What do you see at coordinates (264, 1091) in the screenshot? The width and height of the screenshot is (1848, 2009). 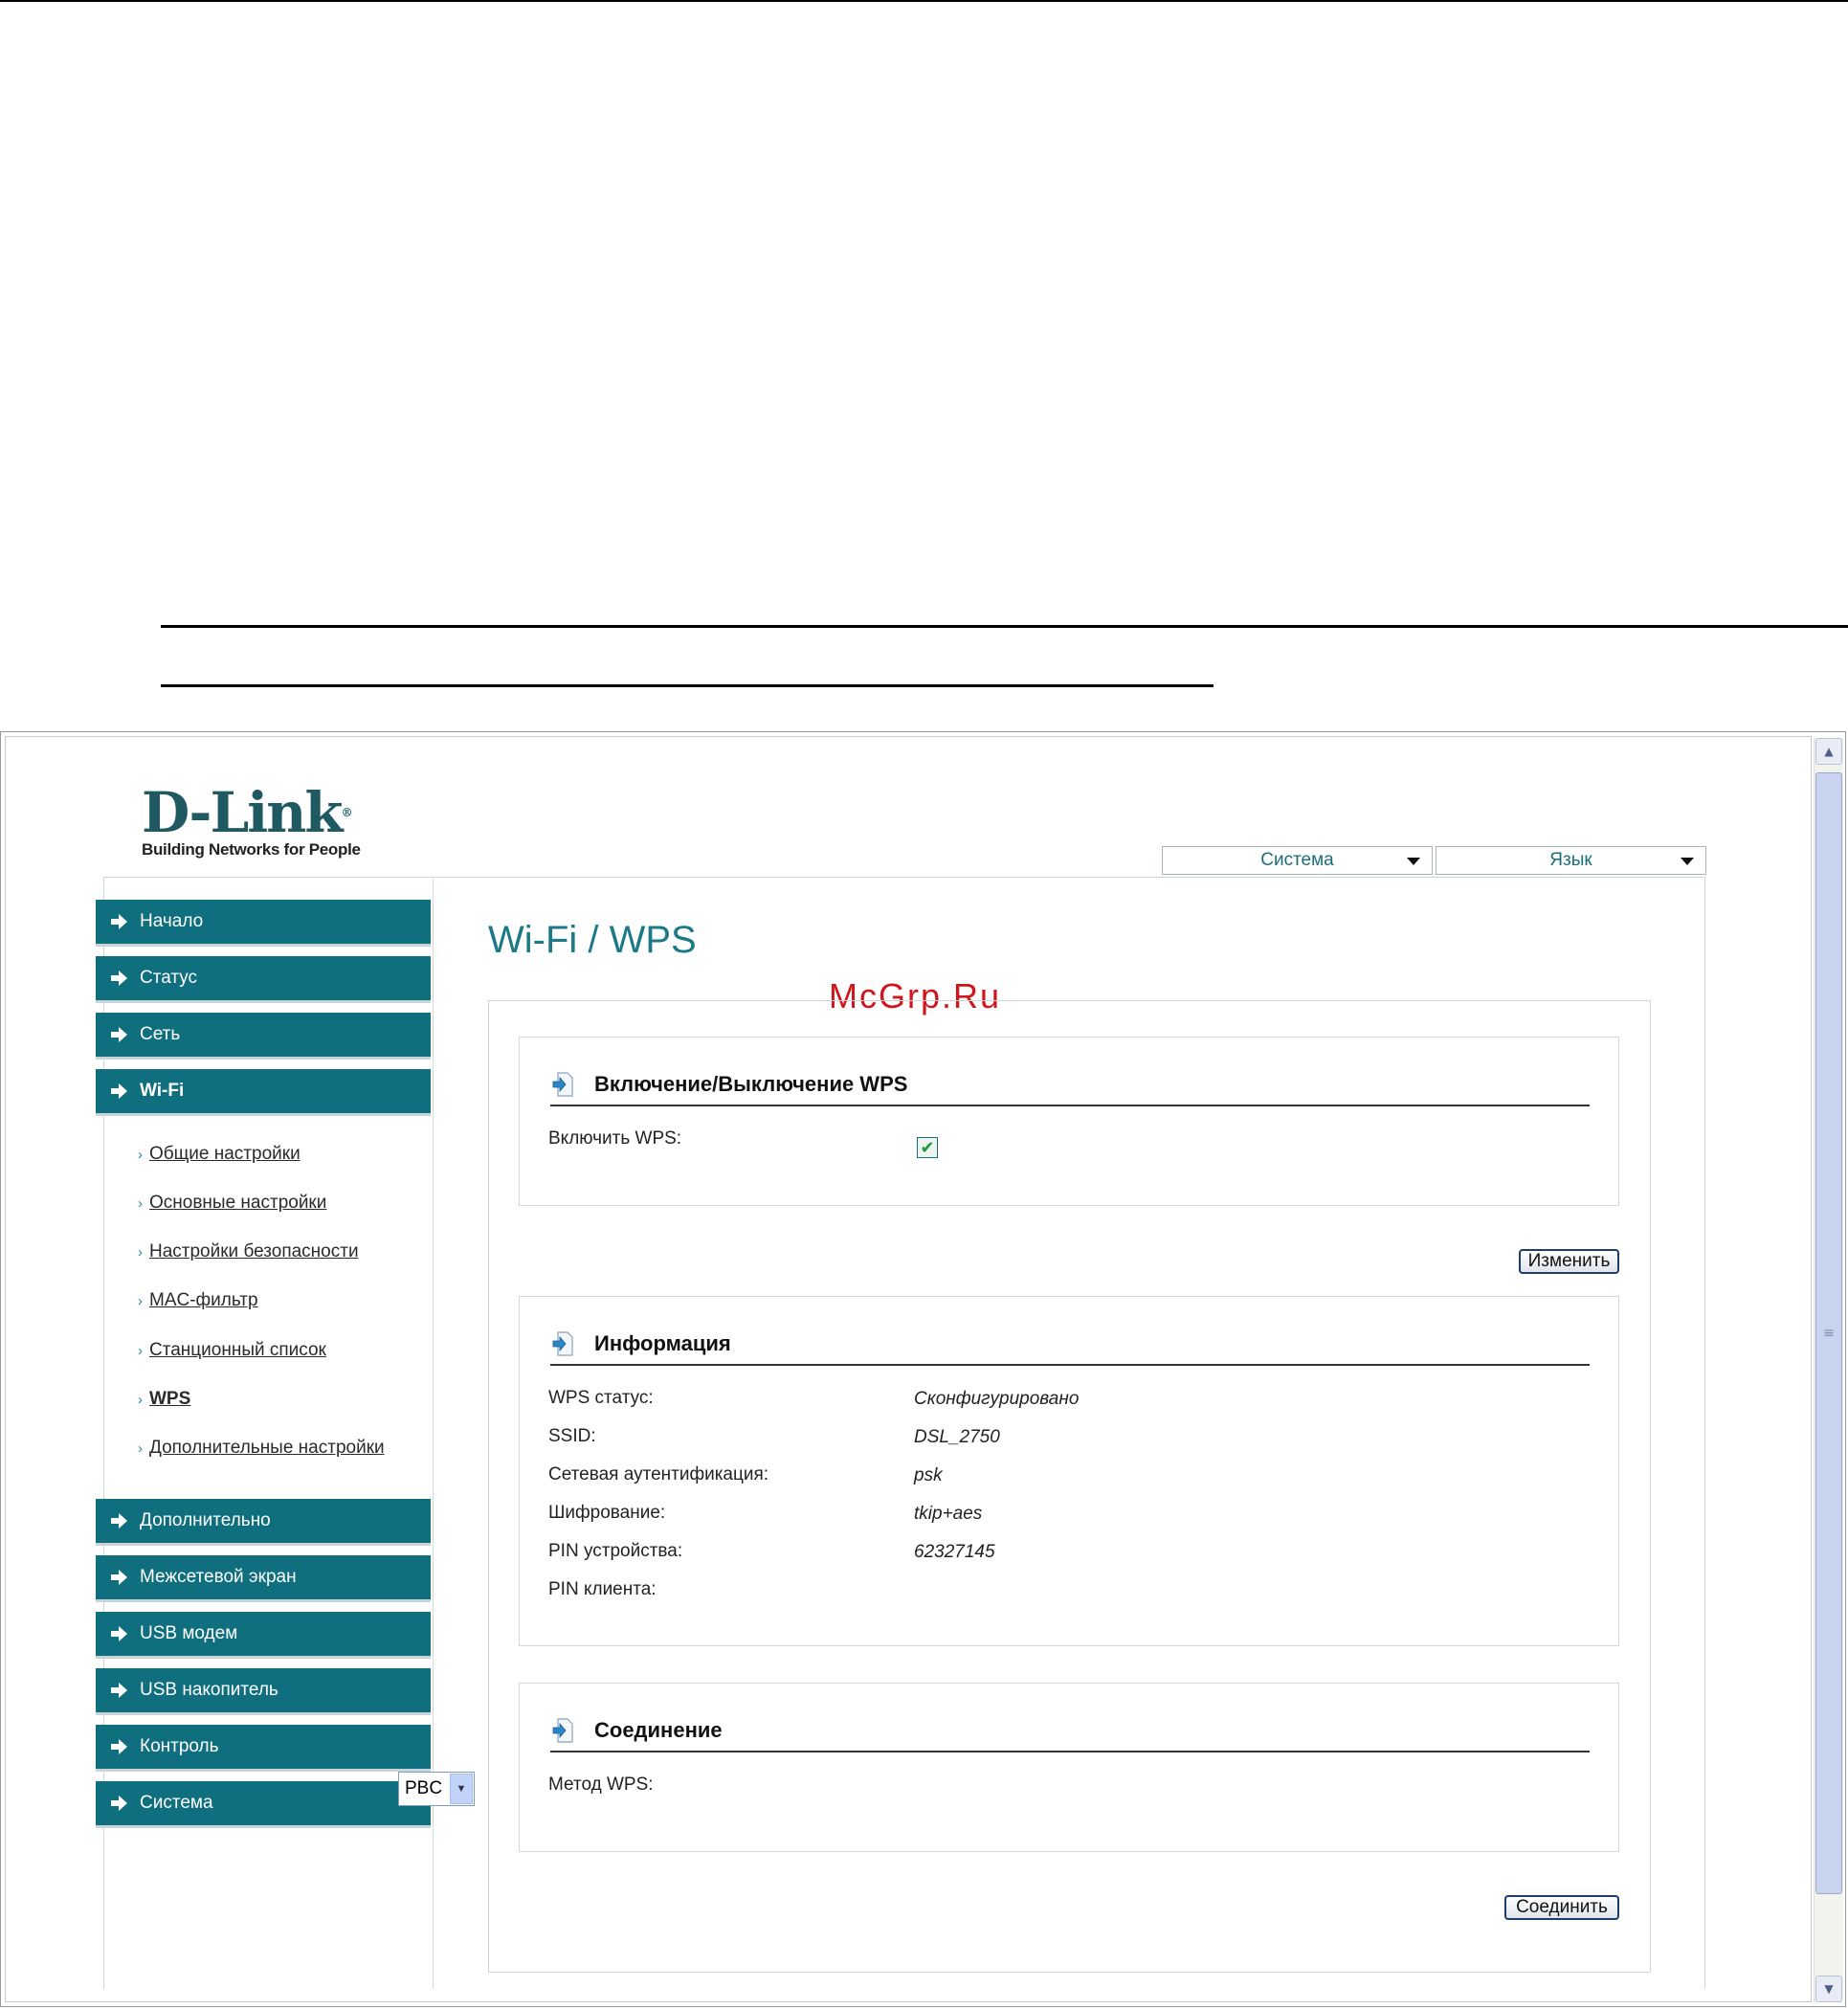 I see `sidebar-item-wifi: Wi-Fi` at bounding box center [264, 1091].